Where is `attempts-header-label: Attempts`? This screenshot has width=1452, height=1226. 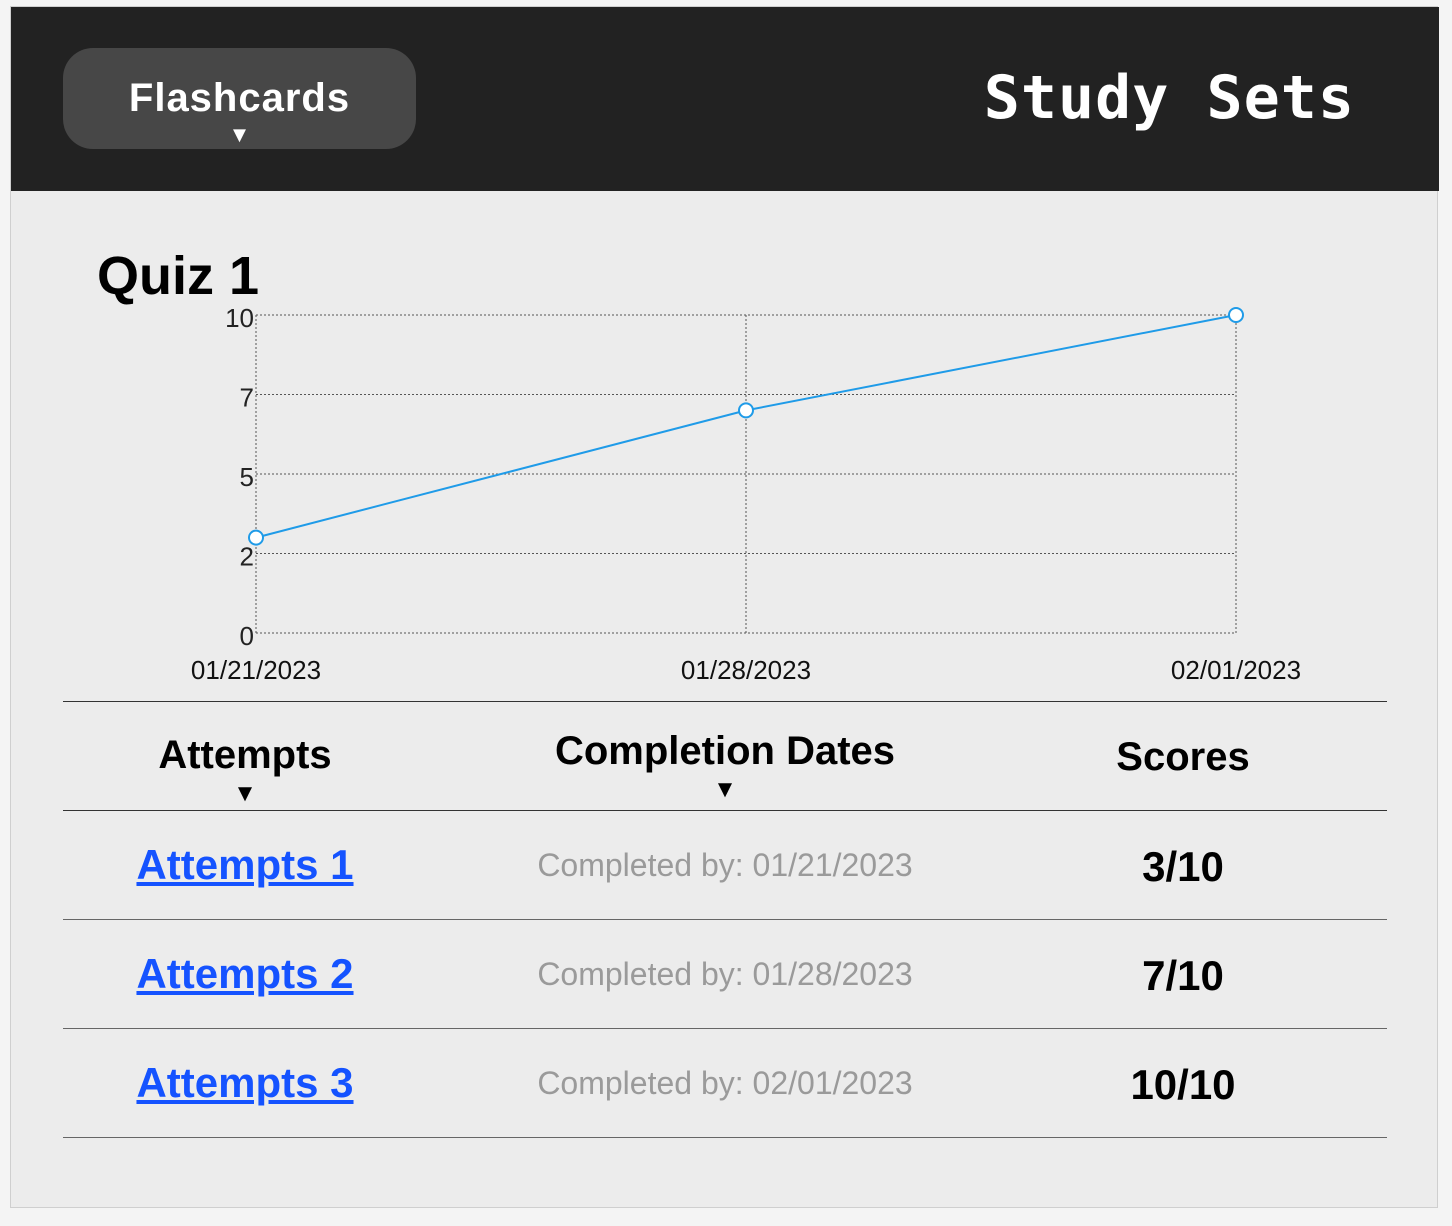 attempts-header-label: Attempts is located at coordinates (245, 755).